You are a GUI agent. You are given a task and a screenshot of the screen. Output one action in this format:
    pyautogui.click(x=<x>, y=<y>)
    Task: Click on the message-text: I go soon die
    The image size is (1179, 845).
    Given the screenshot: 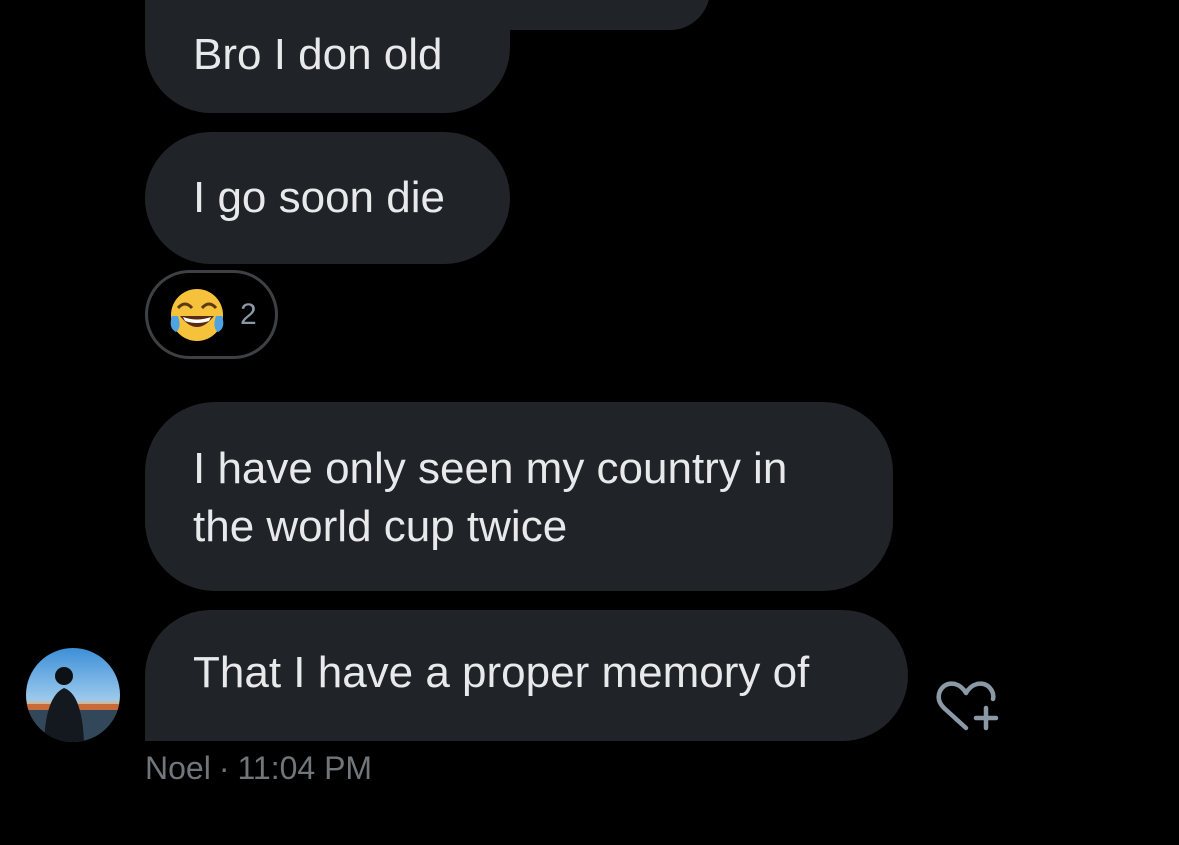 What is the action you would take?
    pyautogui.click(x=319, y=197)
    